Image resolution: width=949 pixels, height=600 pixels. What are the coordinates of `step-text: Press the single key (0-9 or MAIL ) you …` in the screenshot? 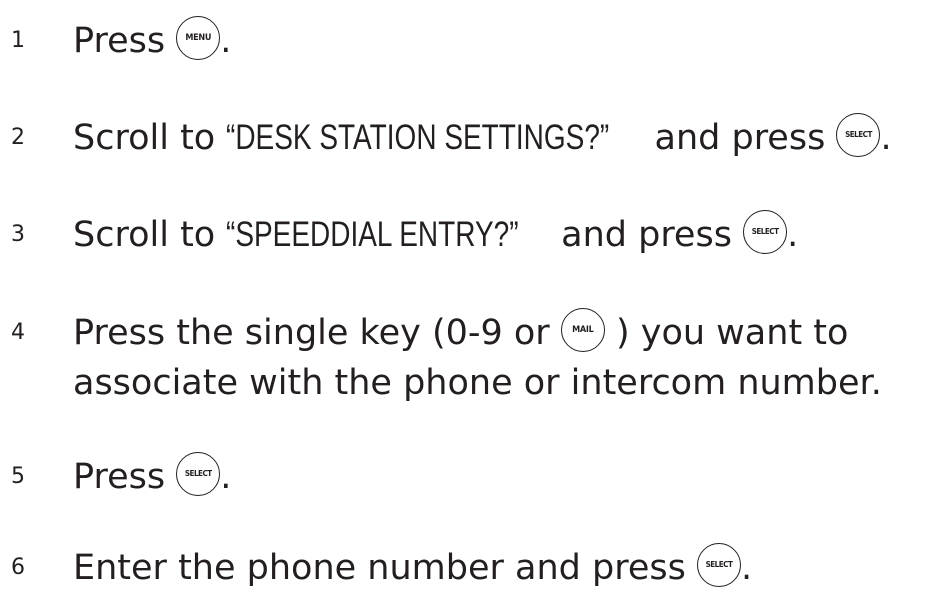 It's located at (460, 333).